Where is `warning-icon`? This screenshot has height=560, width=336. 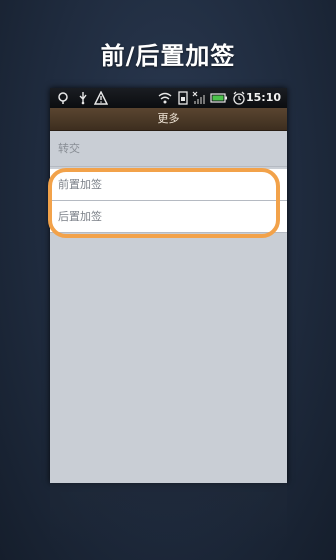 warning-icon is located at coordinates (101, 98).